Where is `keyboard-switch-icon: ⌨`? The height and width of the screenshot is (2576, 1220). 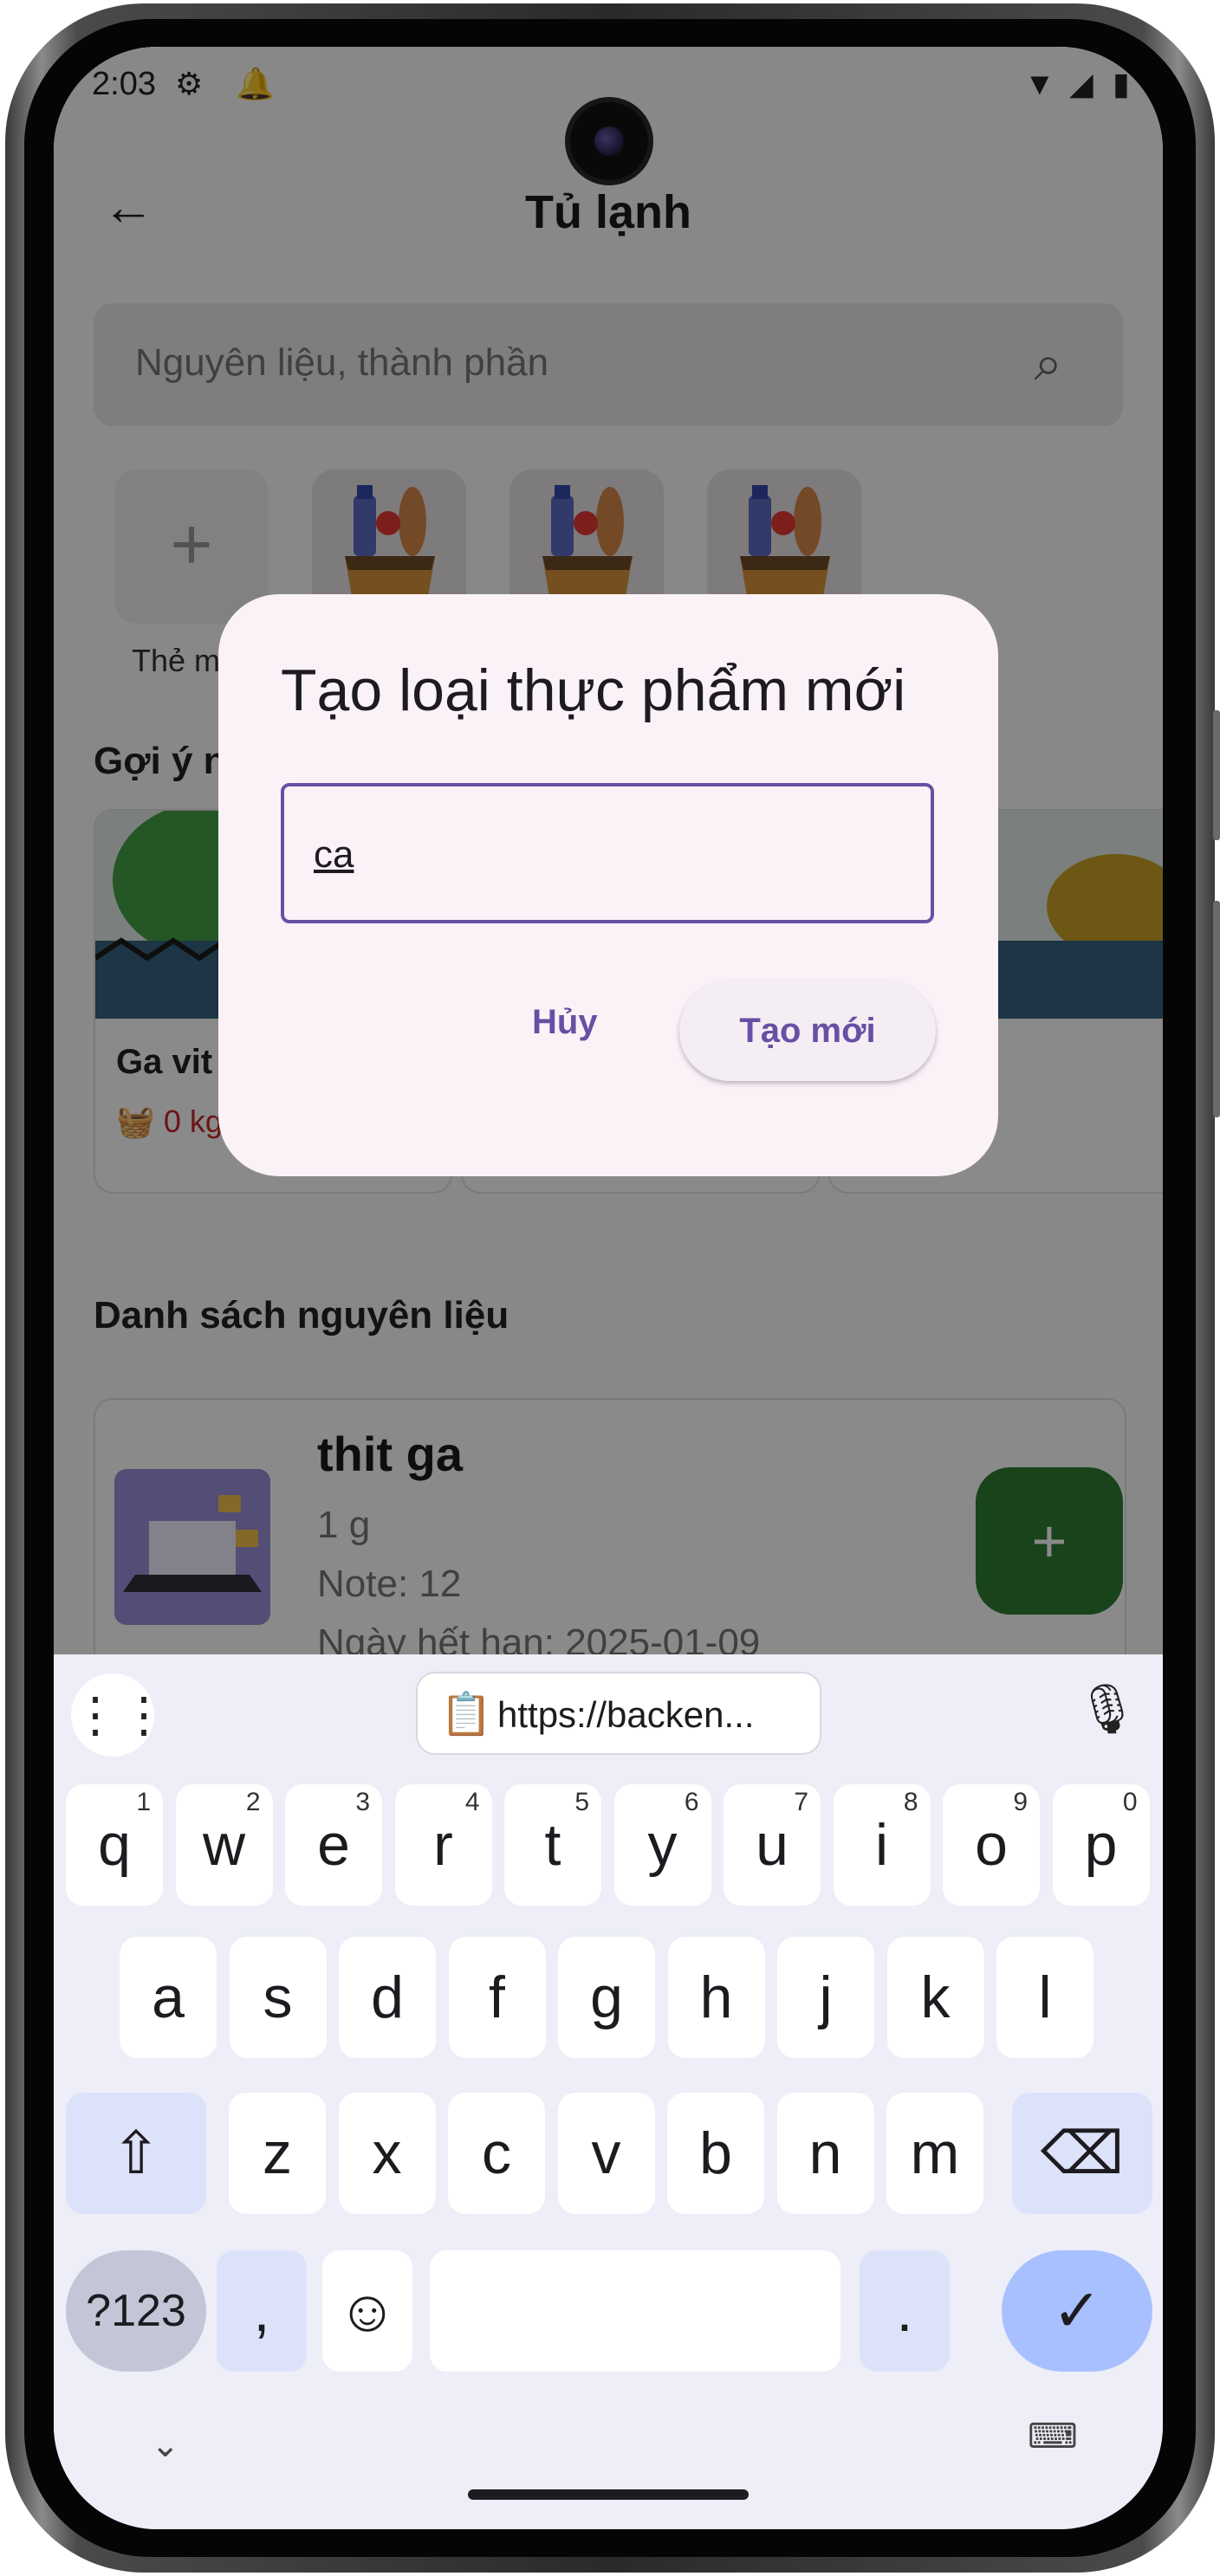
keyboard-switch-icon: ⌨ is located at coordinates (1053, 2436).